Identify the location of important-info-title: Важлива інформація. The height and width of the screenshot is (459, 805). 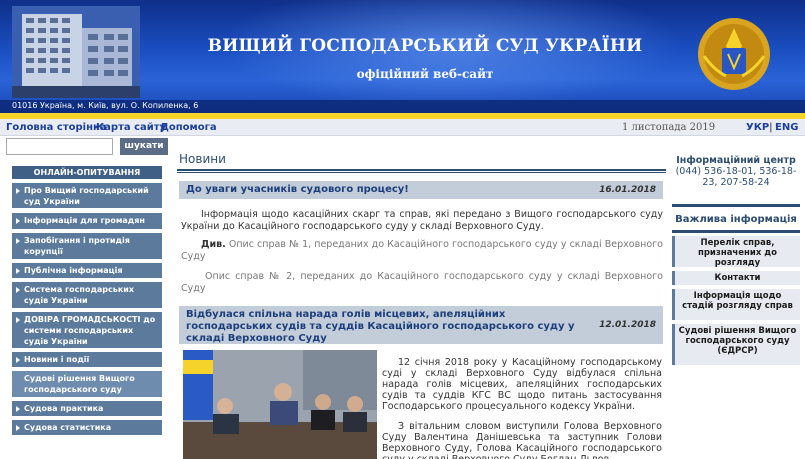
(736, 219).